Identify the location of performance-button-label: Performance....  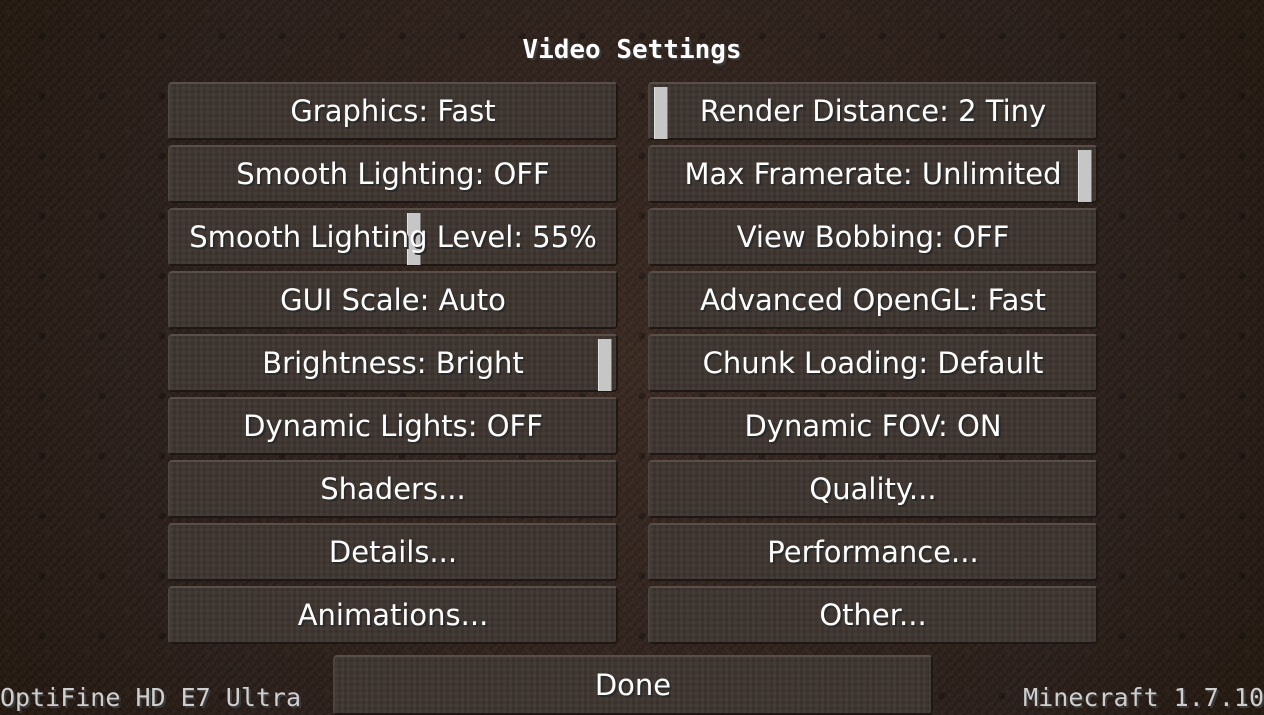
(873, 552).